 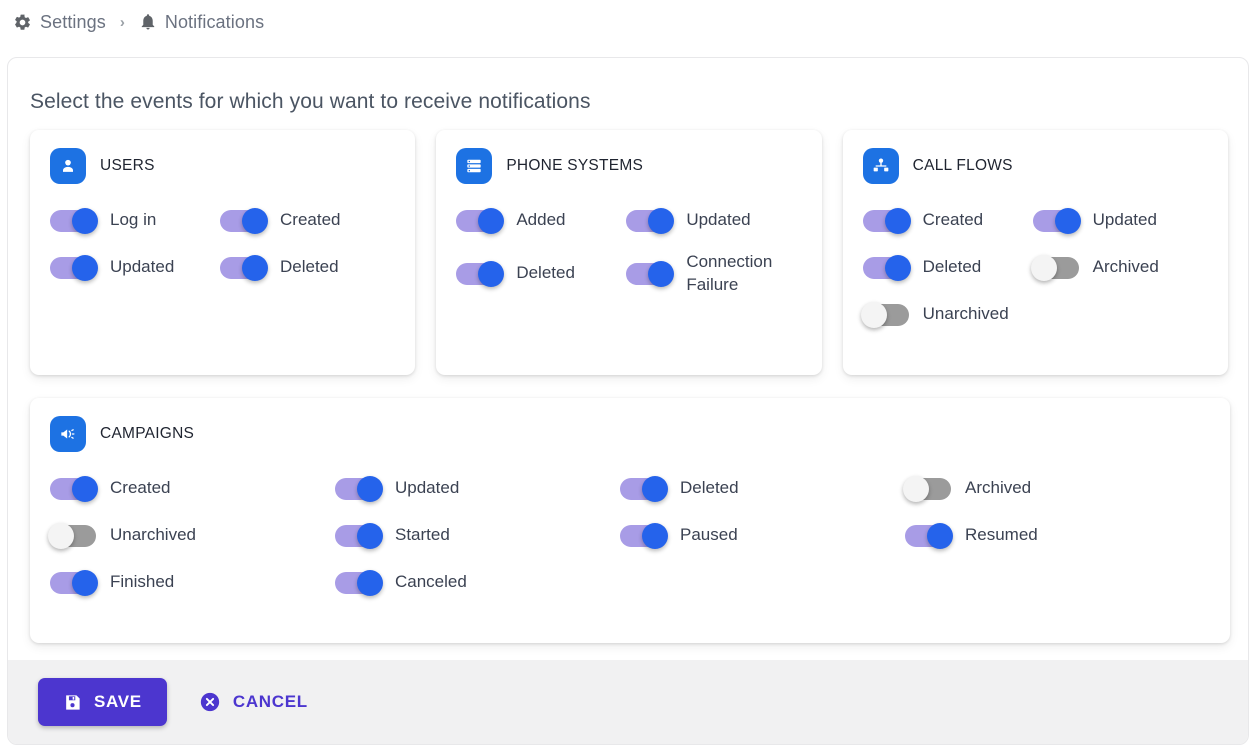 What do you see at coordinates (72, 535) in the screenshot?
I see `toggle-campaigns-unarchived` at bounding box center [72, 535].